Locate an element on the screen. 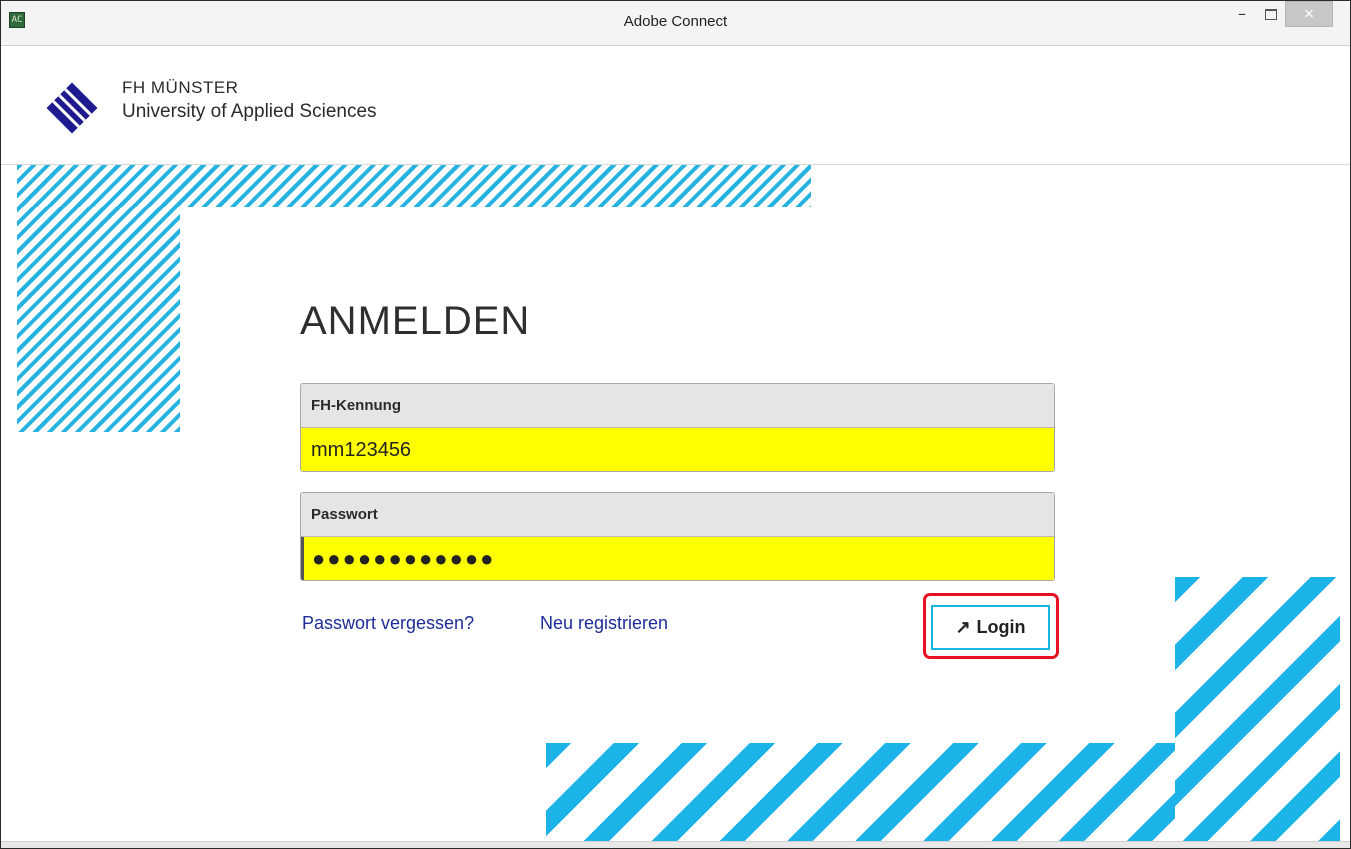  brand-subtitle: University of Applied Sciences is located at coordinates (249, 111).